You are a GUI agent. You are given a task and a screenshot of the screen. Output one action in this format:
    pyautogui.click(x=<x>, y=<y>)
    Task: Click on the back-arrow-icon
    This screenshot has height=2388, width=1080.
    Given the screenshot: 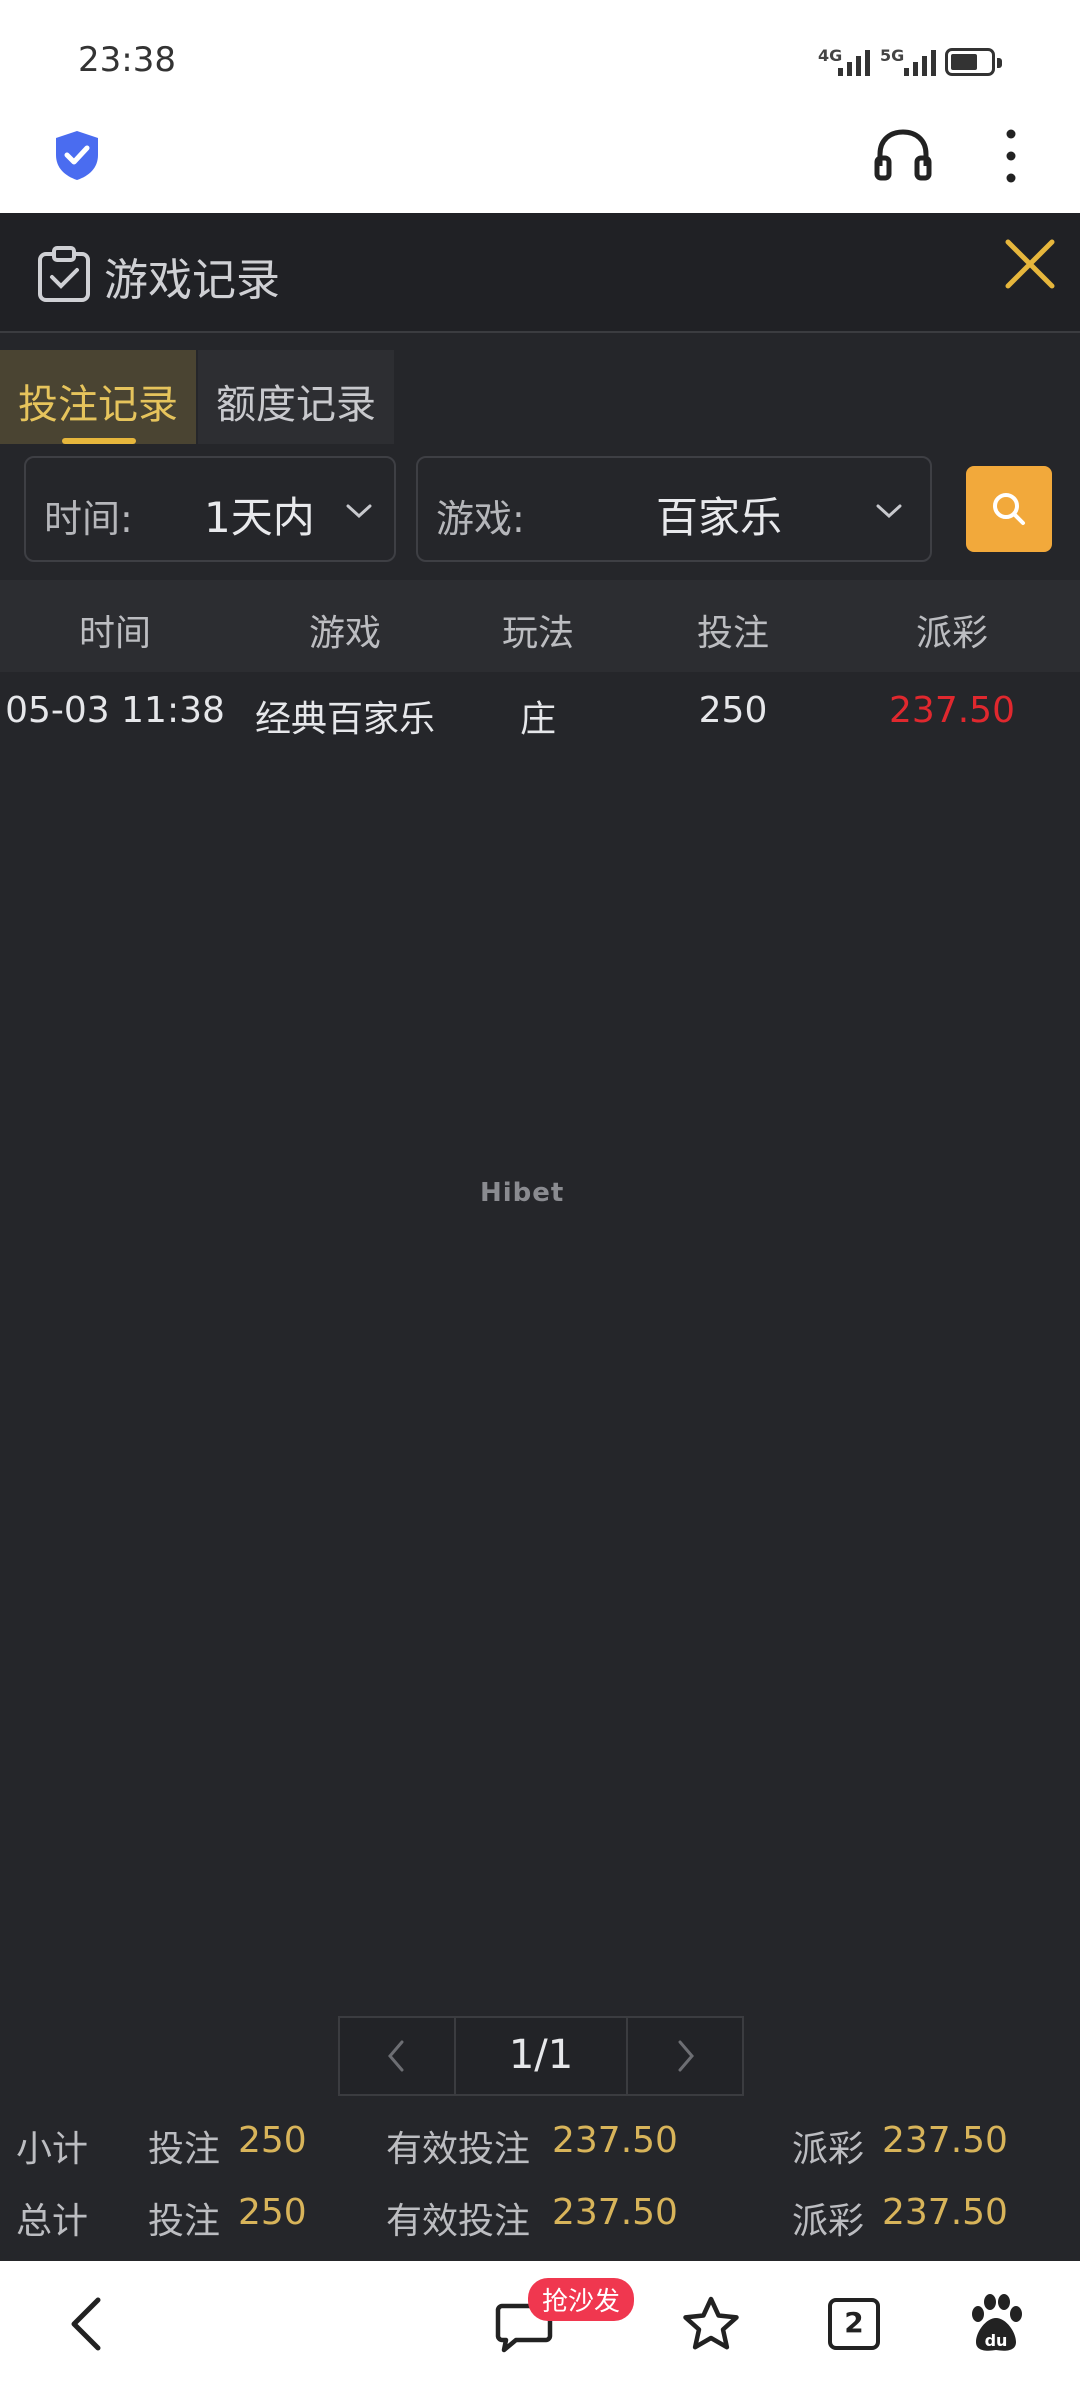 What is the action you would take?
    pyautogui.click(x=86, y=2324)
    